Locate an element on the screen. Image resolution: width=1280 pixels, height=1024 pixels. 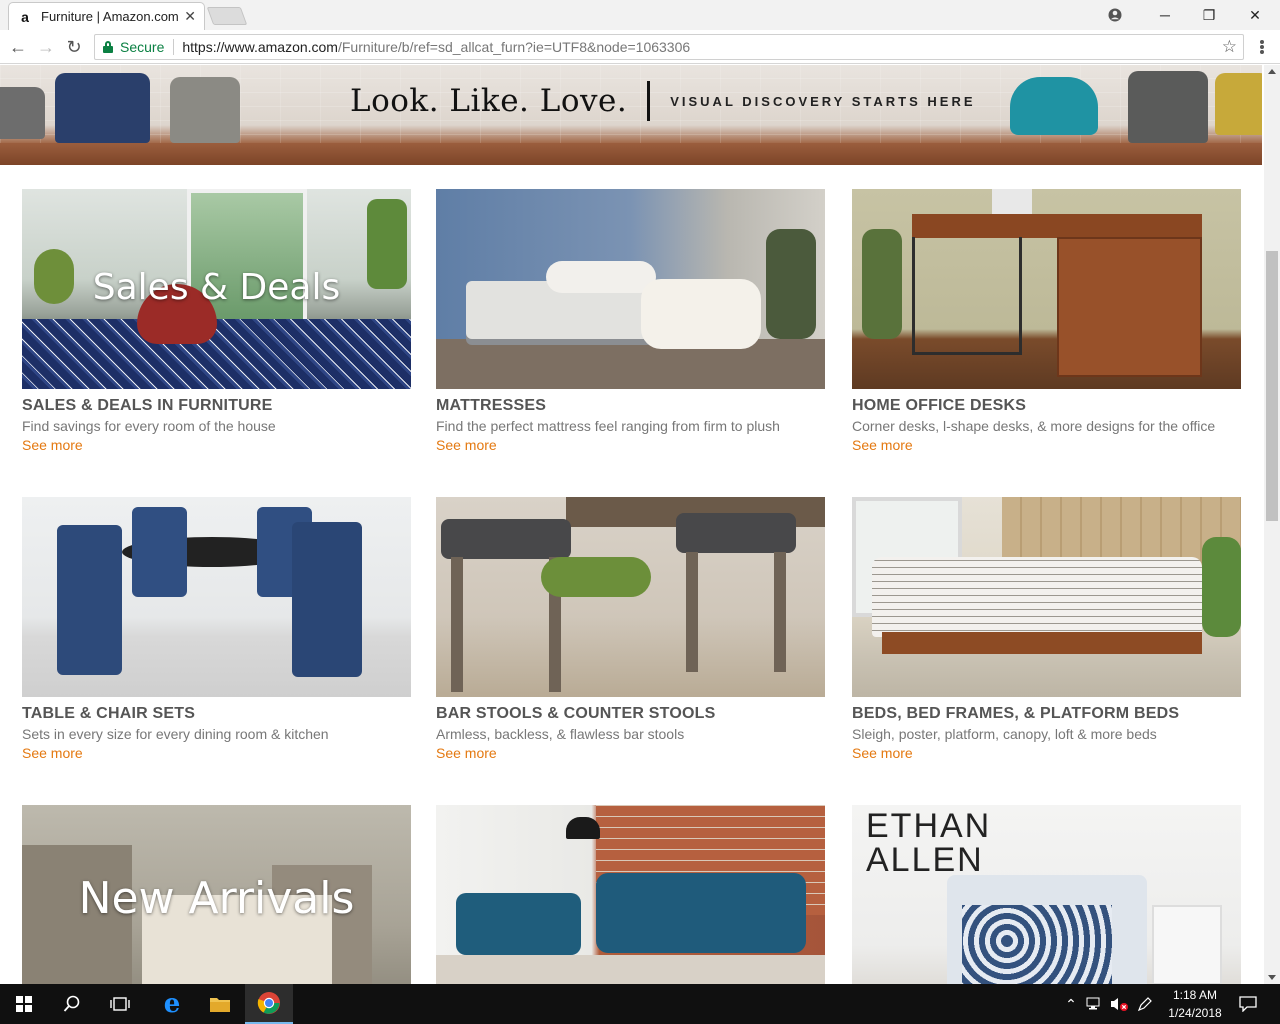
bookmark-star-icon: ☆ is located at coordinates (1229, 47).